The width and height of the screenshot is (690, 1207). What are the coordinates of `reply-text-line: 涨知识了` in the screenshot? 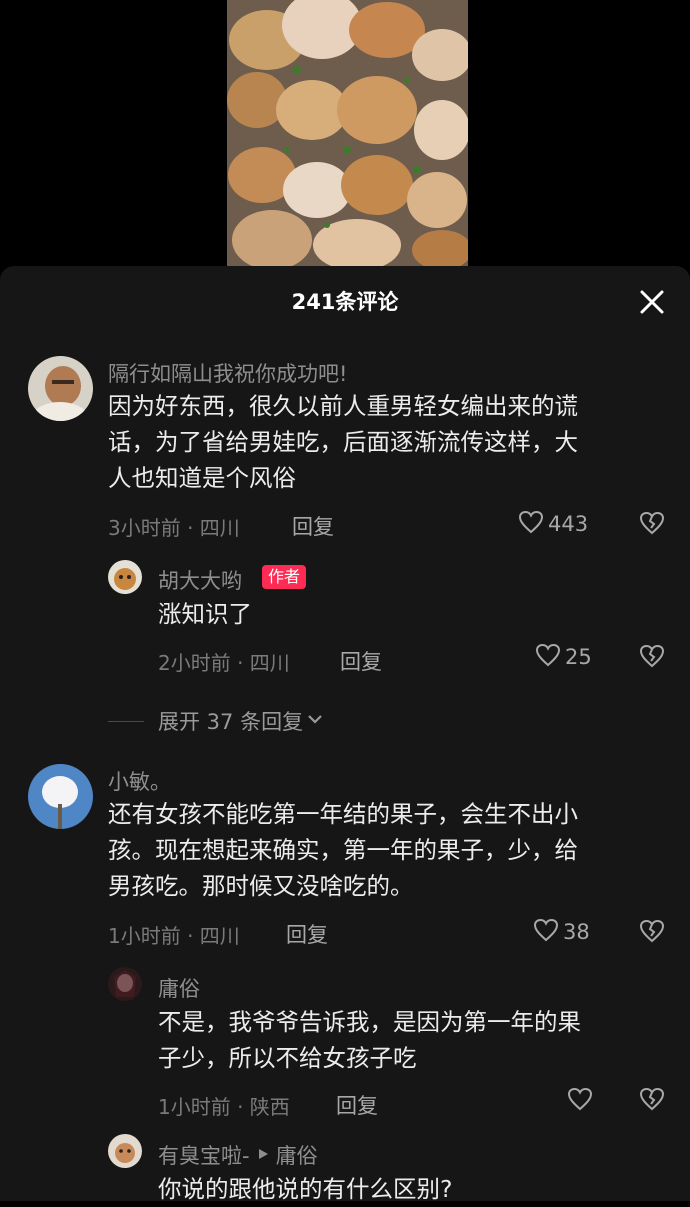 It's located at (205, 614).